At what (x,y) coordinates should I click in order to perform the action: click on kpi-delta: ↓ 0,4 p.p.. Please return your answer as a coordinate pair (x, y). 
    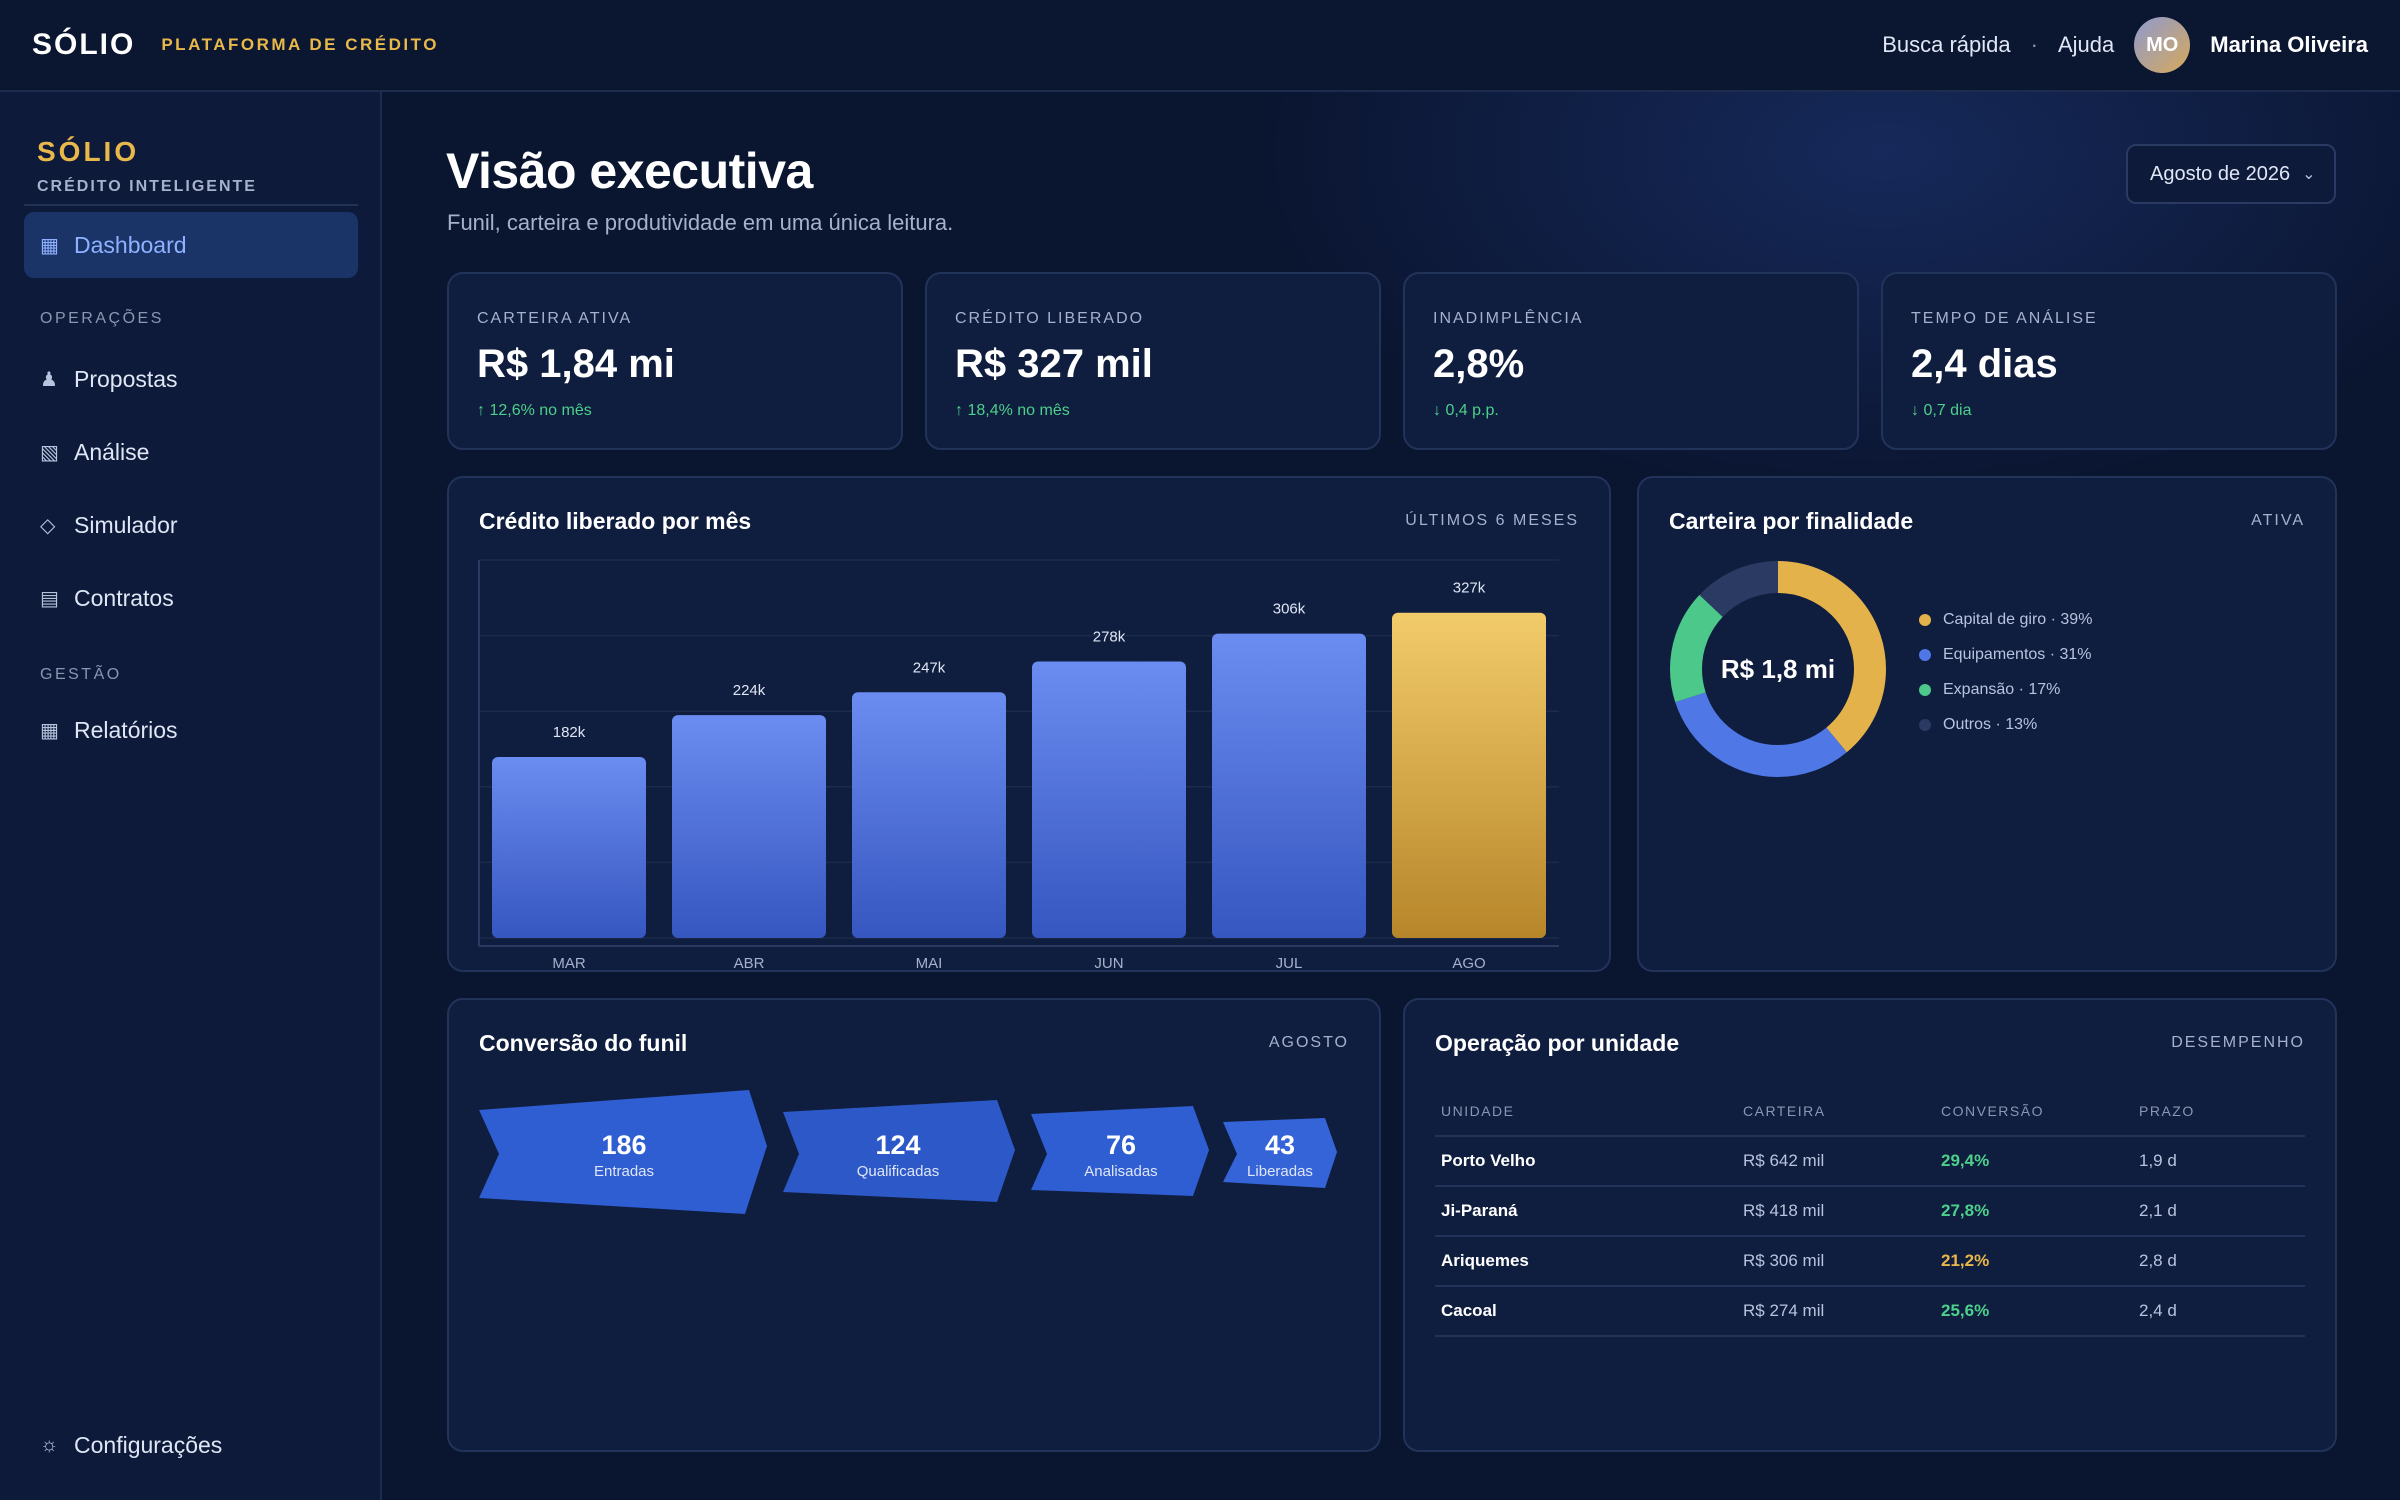
    Looking at the image, I should click on (1466, 410).